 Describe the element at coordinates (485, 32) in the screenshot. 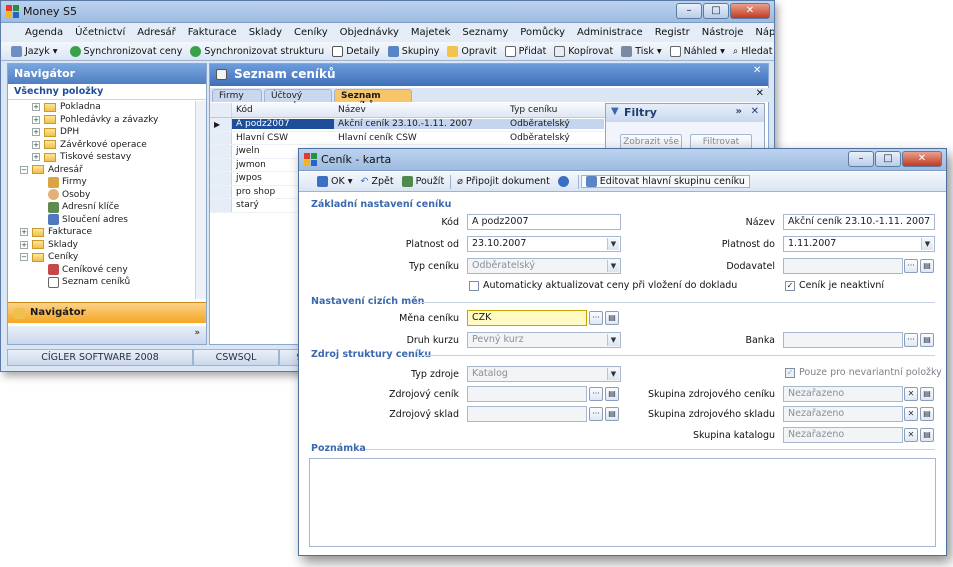

I see `menu-seznamy: Seznamy` at that location.